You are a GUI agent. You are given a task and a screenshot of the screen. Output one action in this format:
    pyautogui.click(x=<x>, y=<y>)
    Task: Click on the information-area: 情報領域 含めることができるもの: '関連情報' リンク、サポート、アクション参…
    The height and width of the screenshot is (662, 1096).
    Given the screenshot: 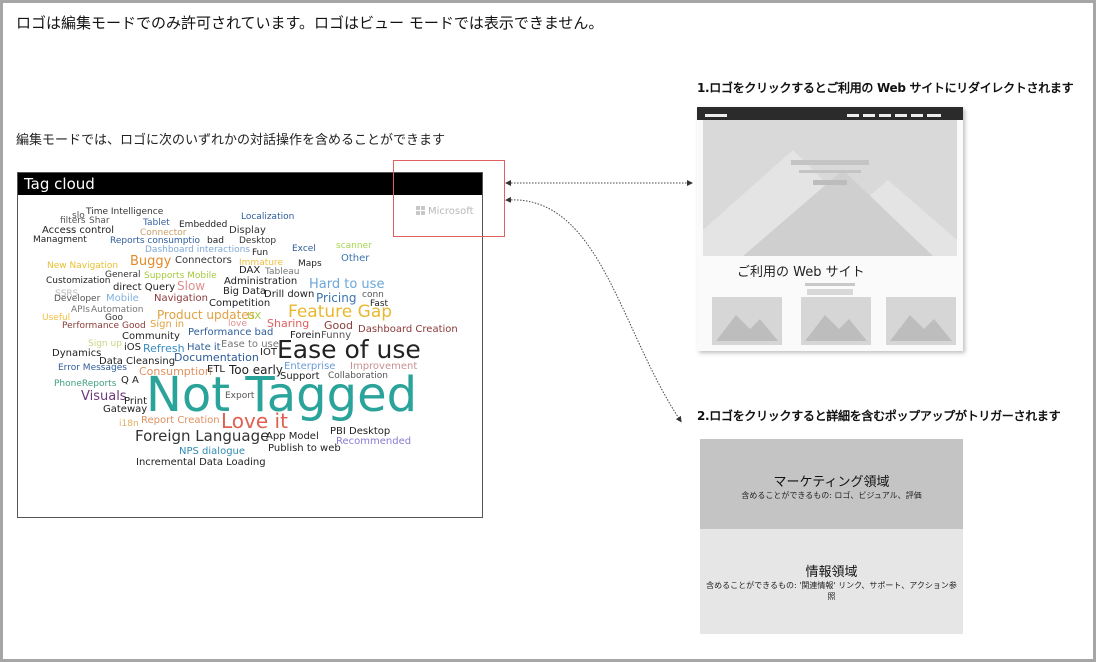 What is the action you would take?
    pyautogui.click(x=831, y=581)
    